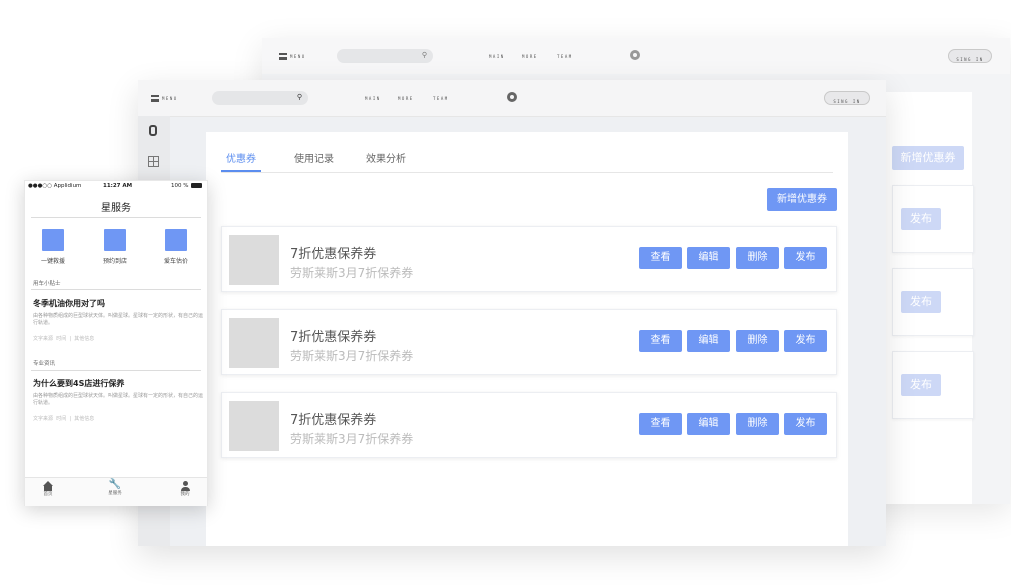 The width and height of the screenshot is (1011, 585). Describe the element at coordinates (115, 240) in the screenshot. I see `appointment-icon` at that location.